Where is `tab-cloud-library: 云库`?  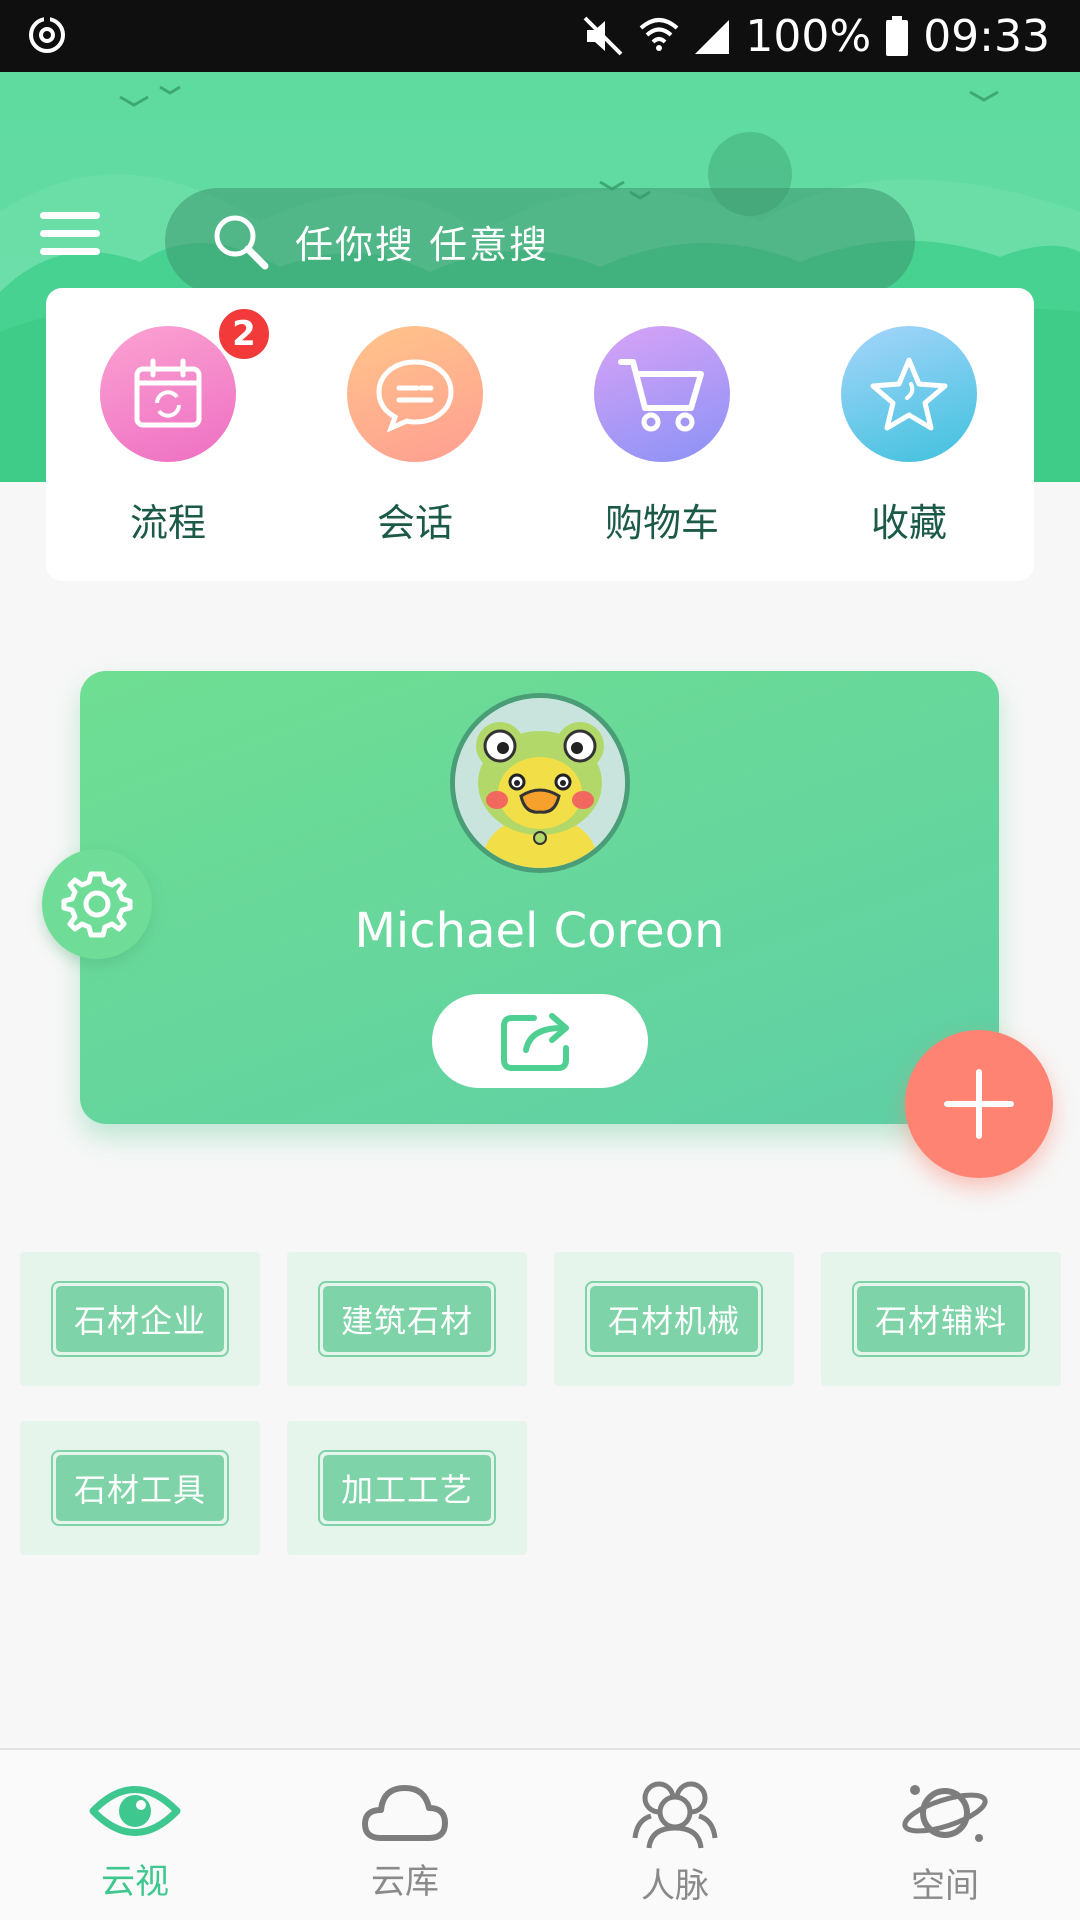 tab-cloud-library: 云库 is located at coordinates (405, 1835).